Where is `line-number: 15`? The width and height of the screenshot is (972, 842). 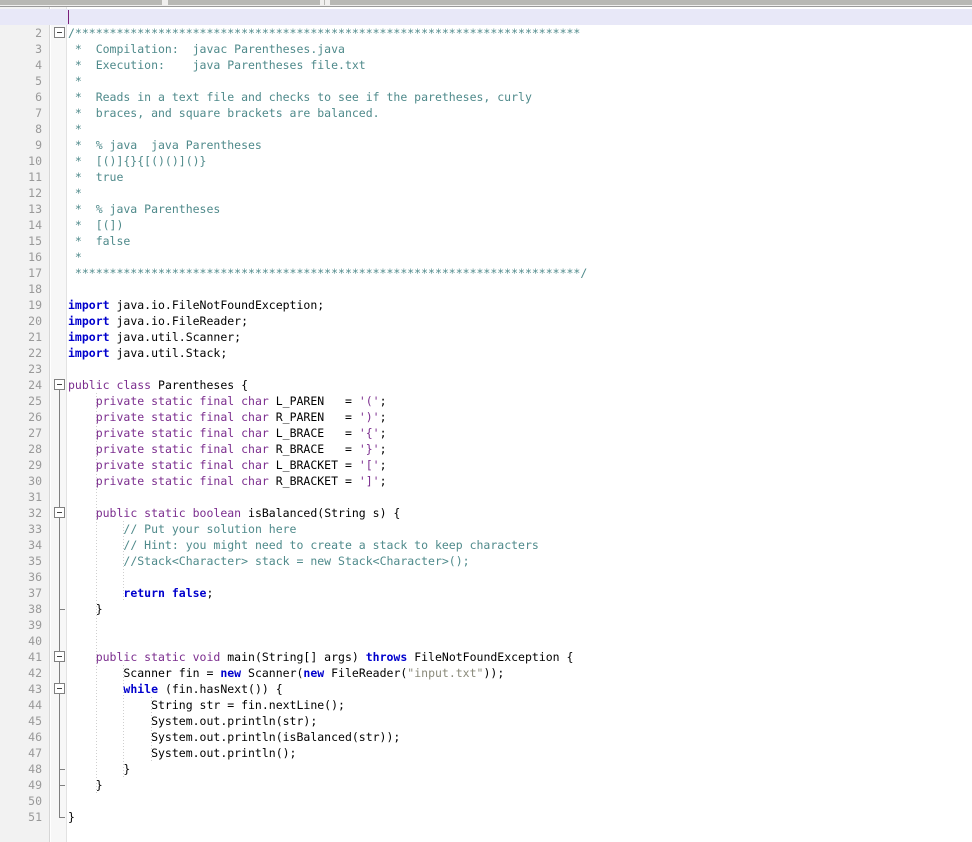
line-number: 15 is located at coordinates (35, 241).